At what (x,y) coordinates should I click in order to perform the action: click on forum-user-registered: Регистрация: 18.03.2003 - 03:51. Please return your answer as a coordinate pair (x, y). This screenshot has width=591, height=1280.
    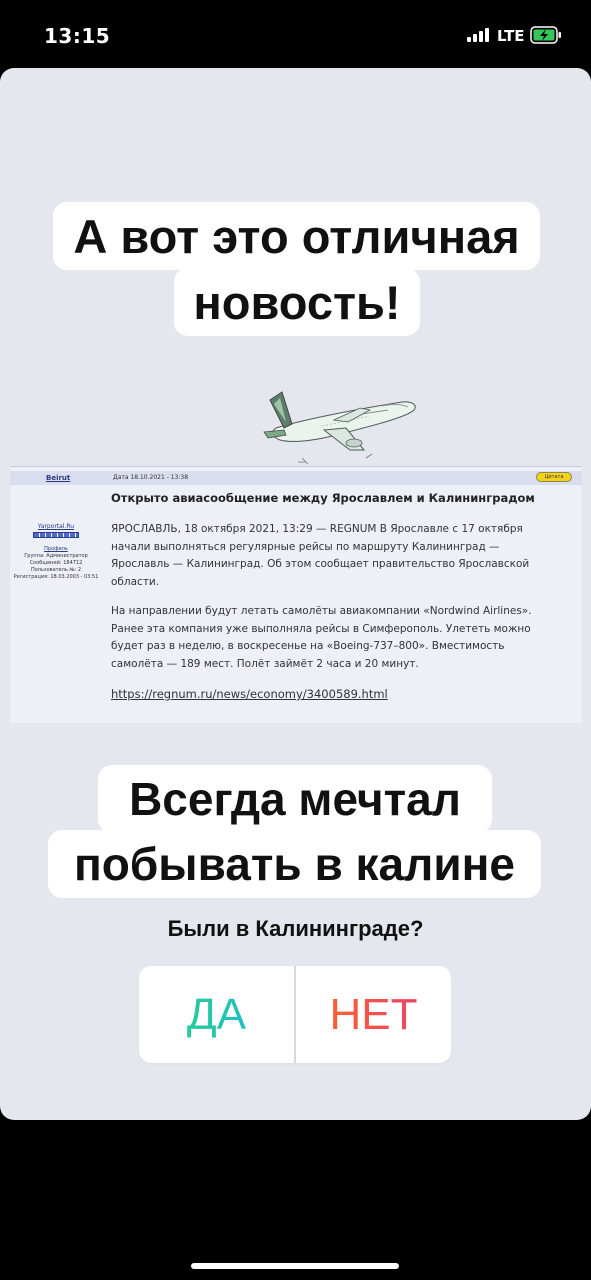
    Looking at the image, I should click on (56, 577).